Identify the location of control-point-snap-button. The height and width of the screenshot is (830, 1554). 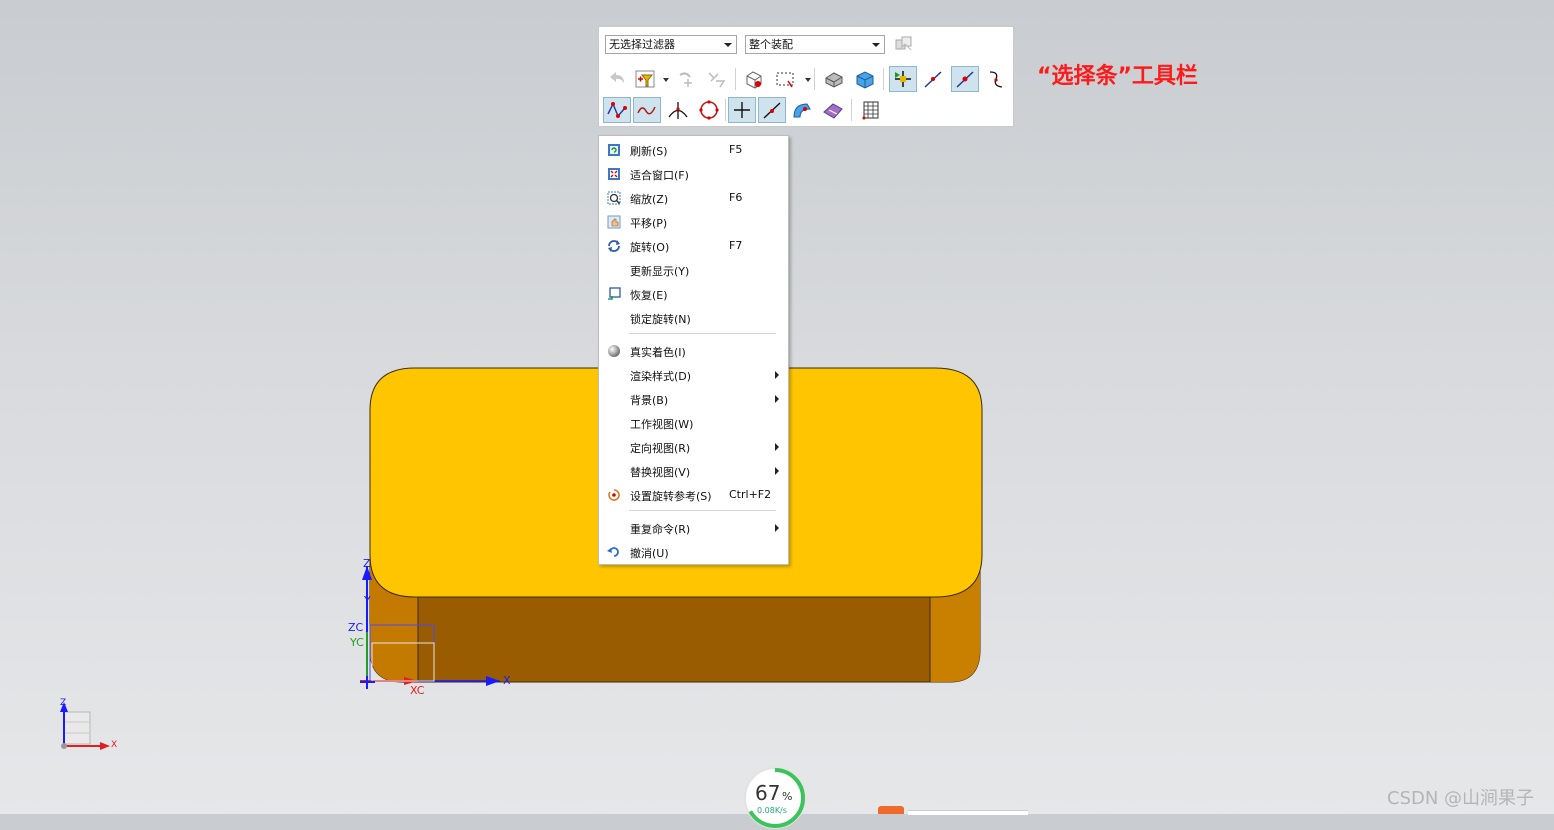
(617, 110).